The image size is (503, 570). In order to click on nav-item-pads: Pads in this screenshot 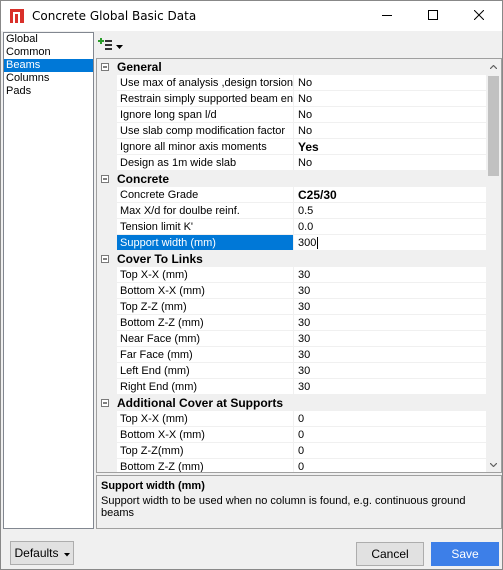, I will do `click(48, 91)`.